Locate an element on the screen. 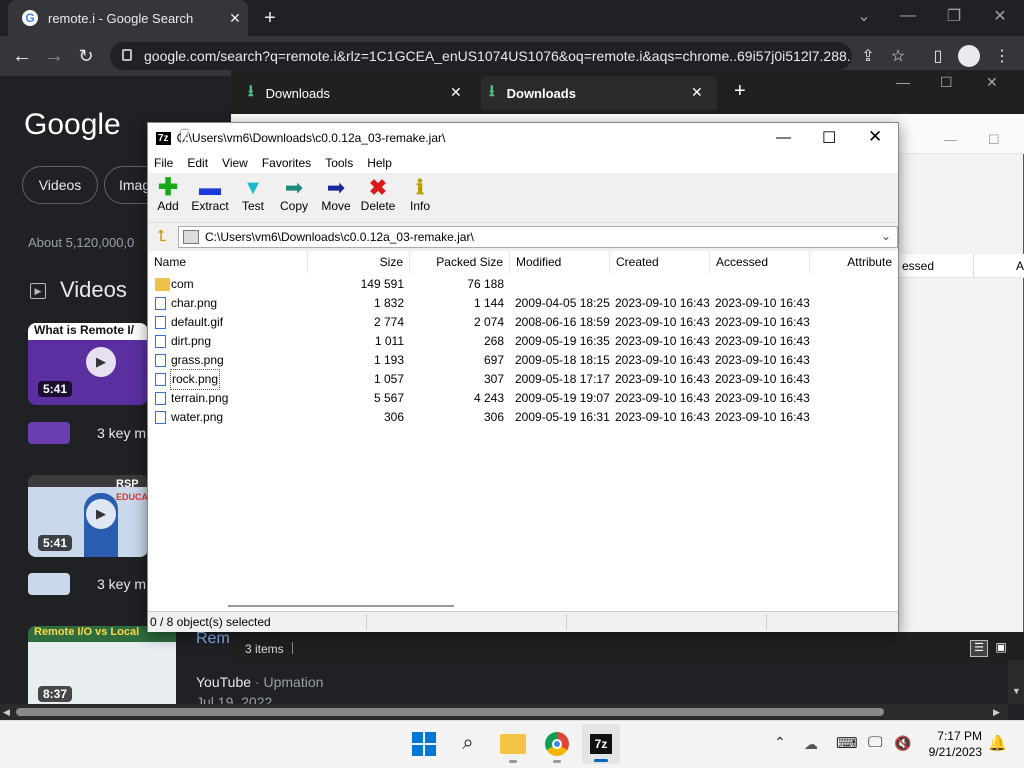 This screenshot has width=1024, height=768. menu-file: File is located at coordinates (163, 163).